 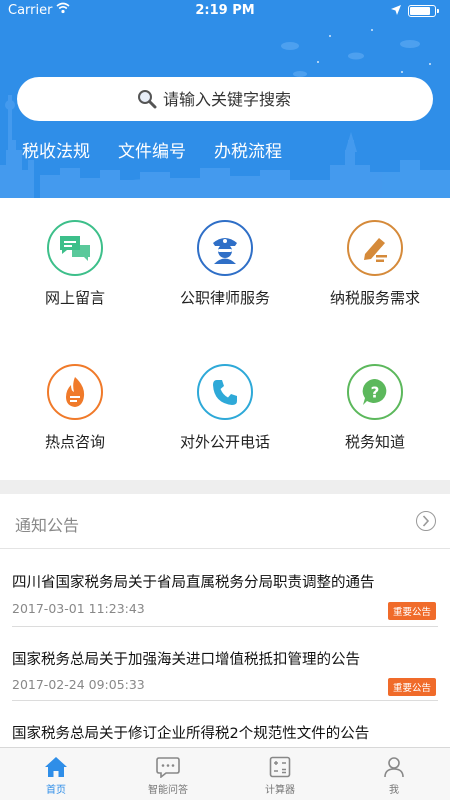 I want to click on quick-links: 税收法规 文件编号 办税流程, so click(x=152, y=149).